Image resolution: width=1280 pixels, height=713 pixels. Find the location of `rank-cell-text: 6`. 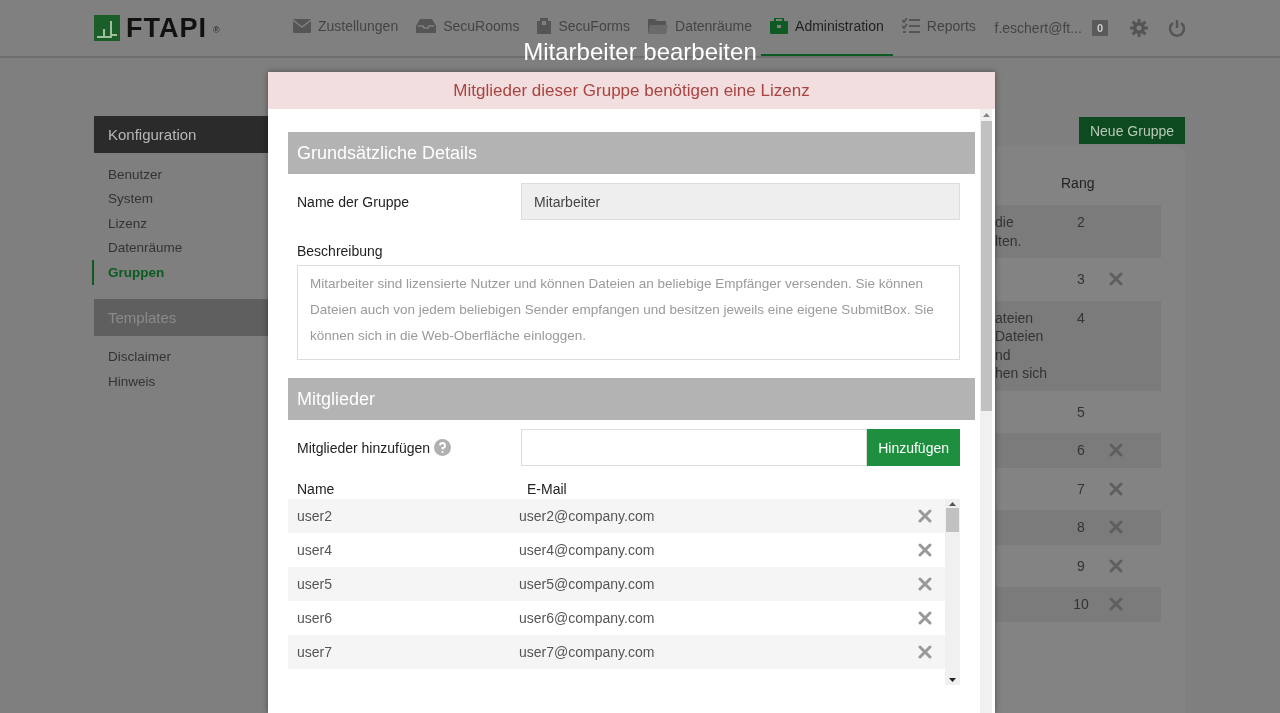

rank-cell-text: 6 is located at coordinates (1081, 450).